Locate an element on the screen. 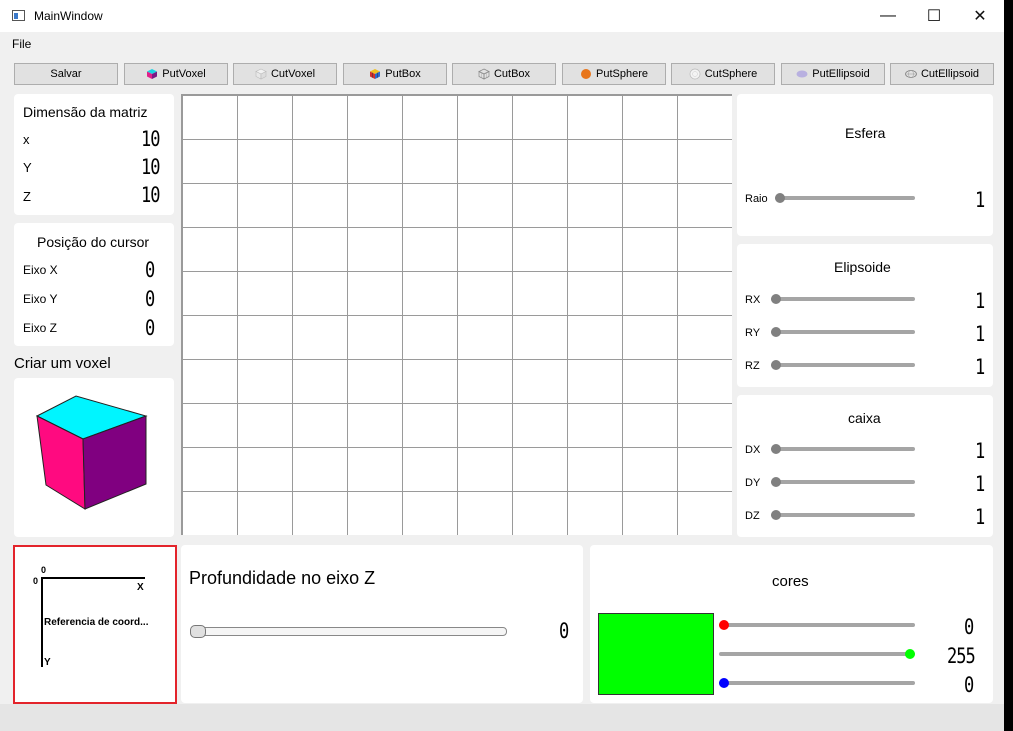  dim-y-lcd: 10 is located at coordinates (151, 167).